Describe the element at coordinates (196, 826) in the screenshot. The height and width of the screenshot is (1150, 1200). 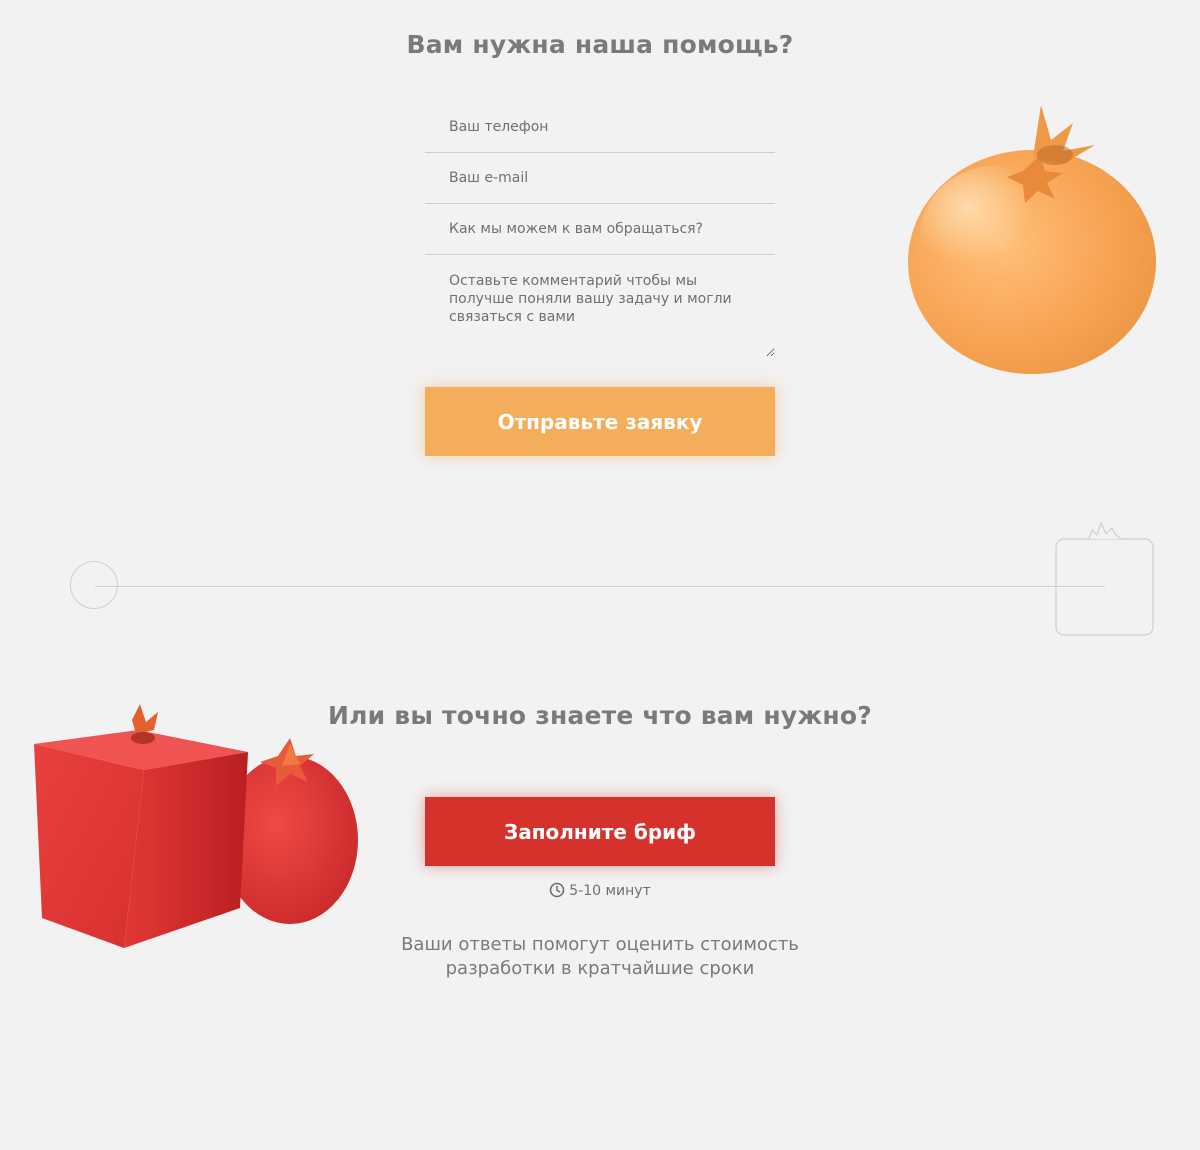
I see `pomegranate-cube-image` at that location.